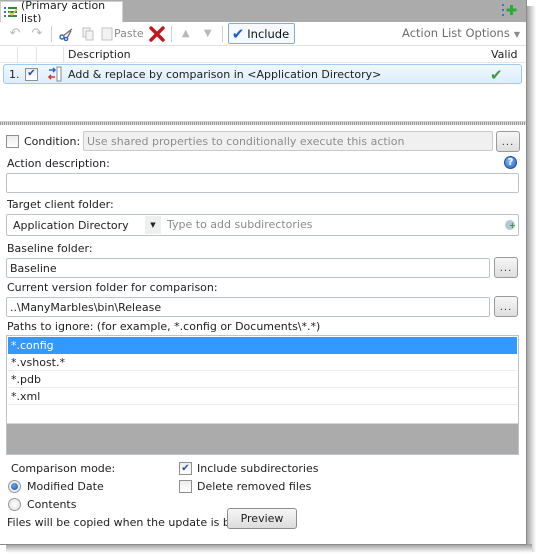 This screenshot has height=555, width=540. I want to click on redo-icon: ↷, so click(37, 34).